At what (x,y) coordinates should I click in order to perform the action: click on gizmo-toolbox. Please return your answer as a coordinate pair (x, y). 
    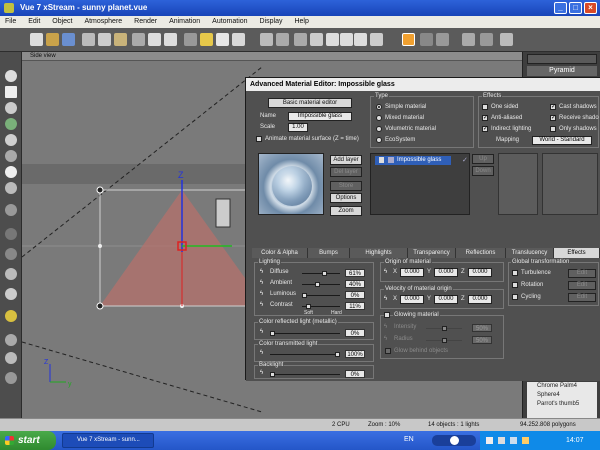
    Looking at the image, I should click on (223, 213).